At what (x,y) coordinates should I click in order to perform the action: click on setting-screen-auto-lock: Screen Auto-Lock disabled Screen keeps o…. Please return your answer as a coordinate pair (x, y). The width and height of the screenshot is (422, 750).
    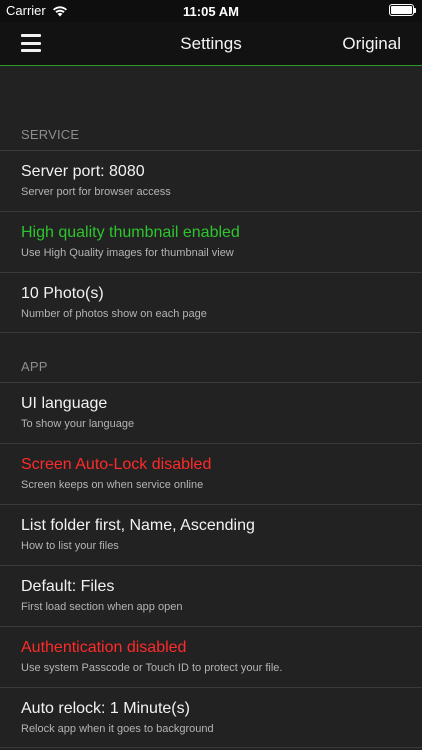
    Looking at the image, I should click on (211, 473).